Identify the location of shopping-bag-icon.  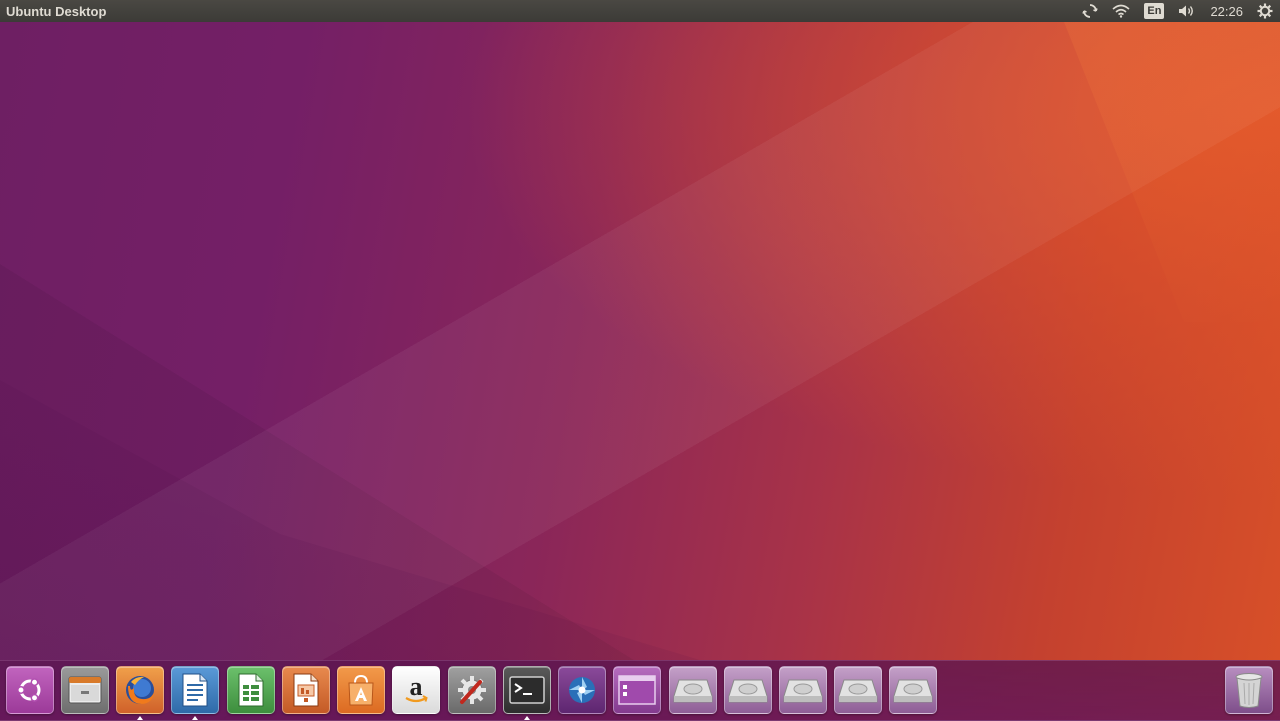
(361, 690).